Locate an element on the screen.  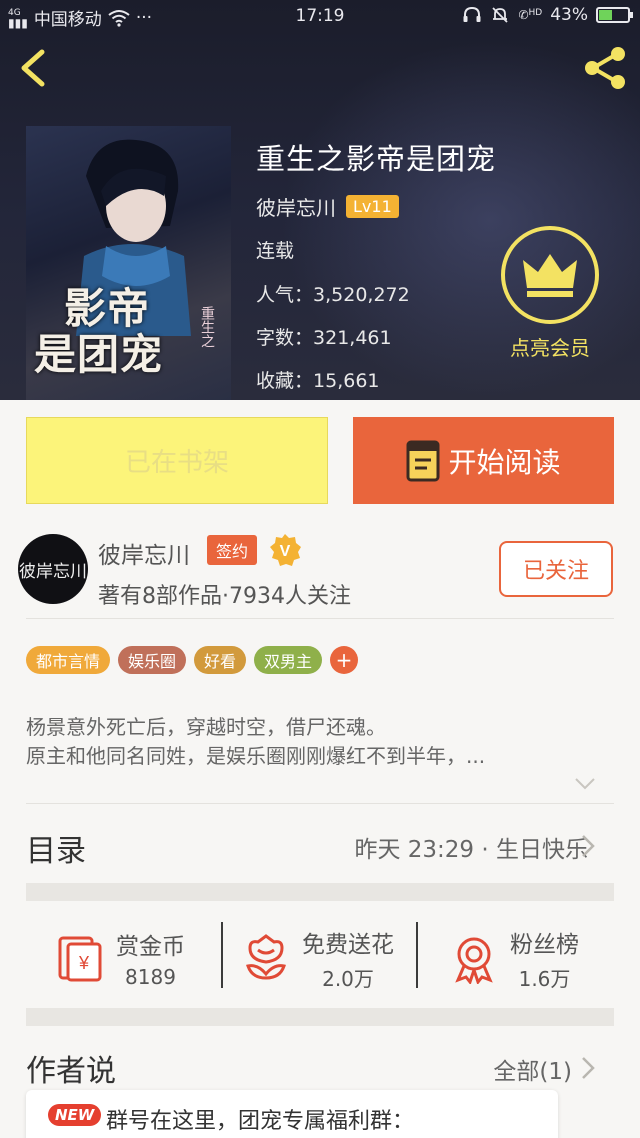
vip-label: 点亮会员 is located at coordinates (550, 348).